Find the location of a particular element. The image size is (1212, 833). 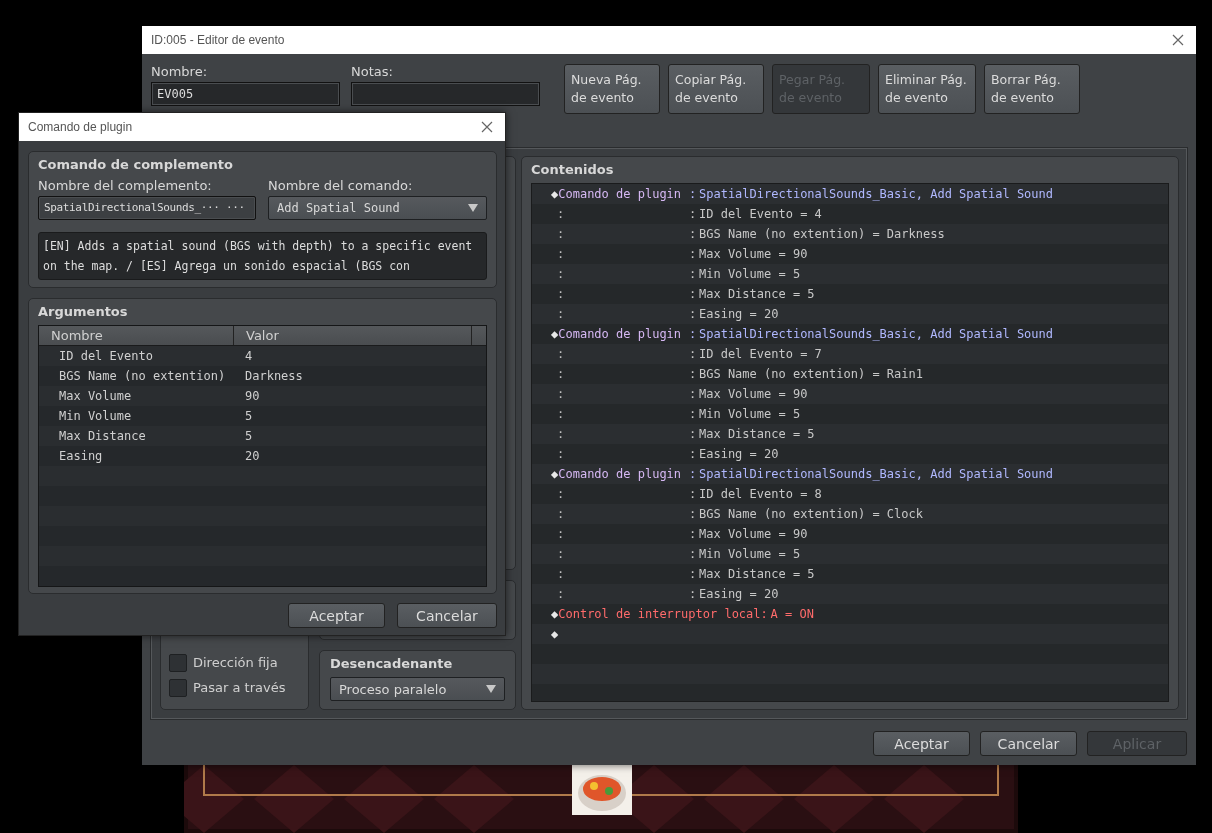

button: Copiar Pág. de evento is located at coordinates (716, 89).